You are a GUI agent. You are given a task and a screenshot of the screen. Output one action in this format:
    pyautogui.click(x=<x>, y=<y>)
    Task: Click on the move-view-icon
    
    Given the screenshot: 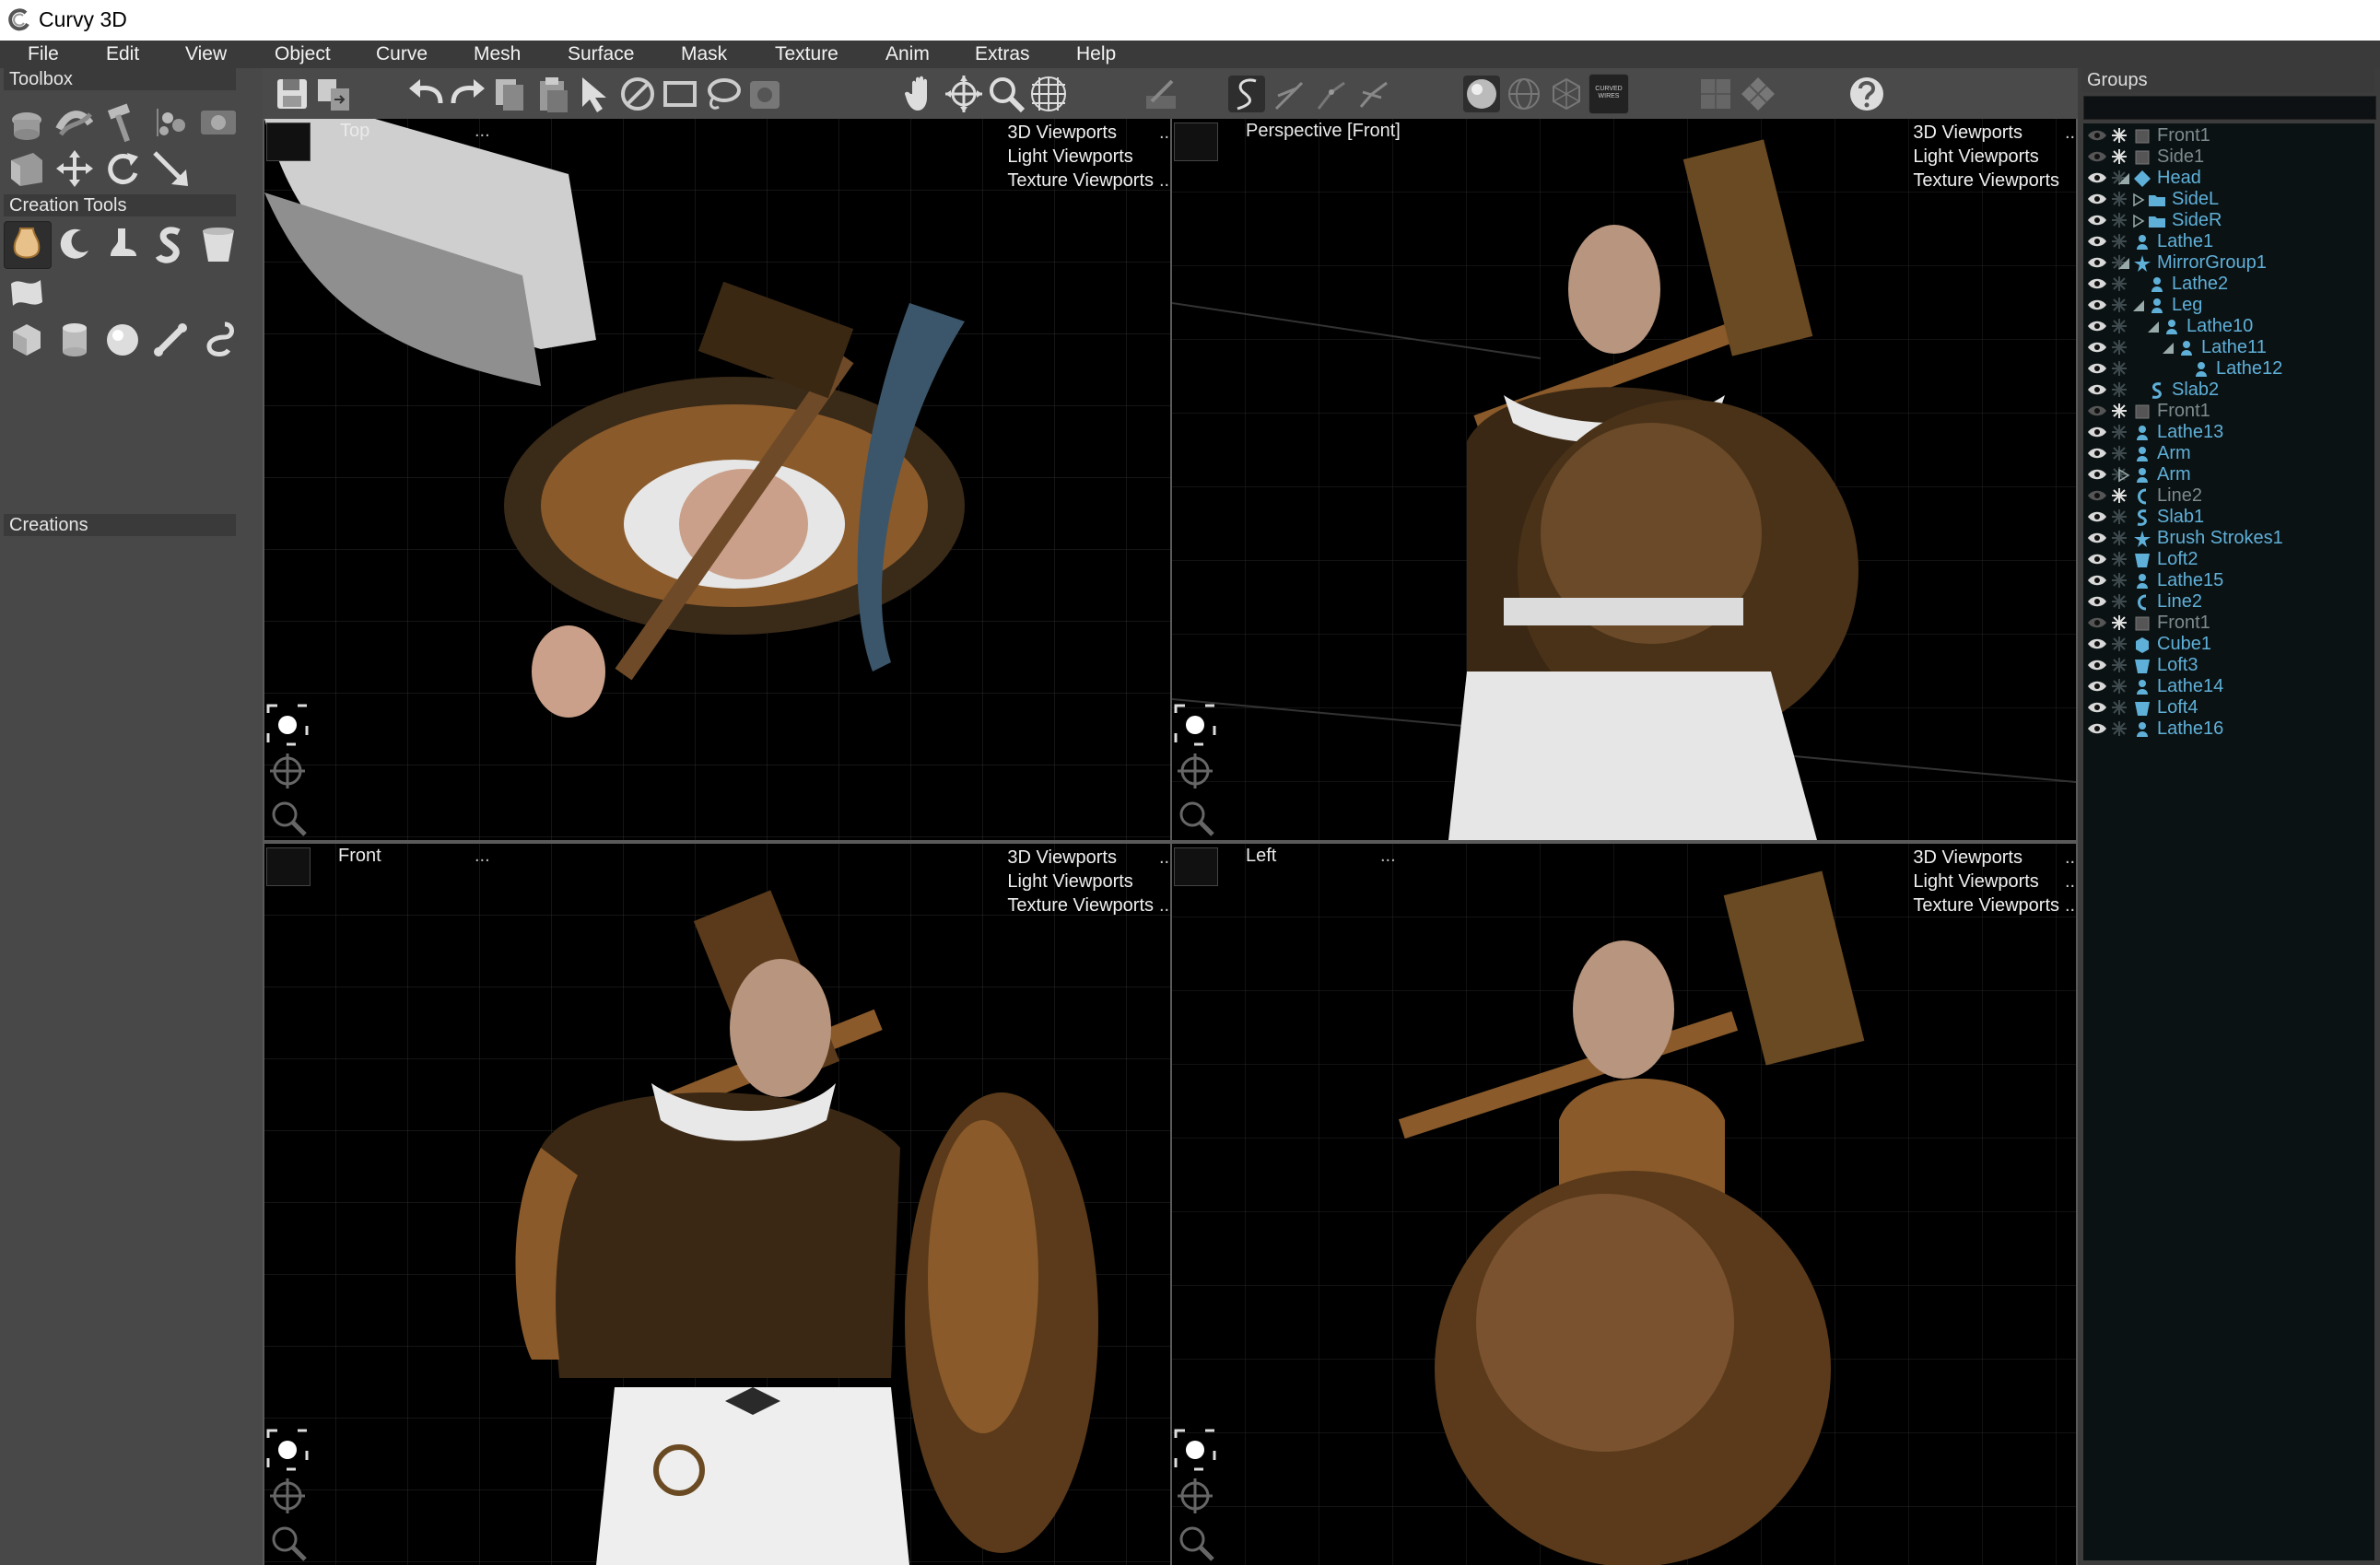 What is the action you would take?
    pyautogui.click(x=964, y=94)
    